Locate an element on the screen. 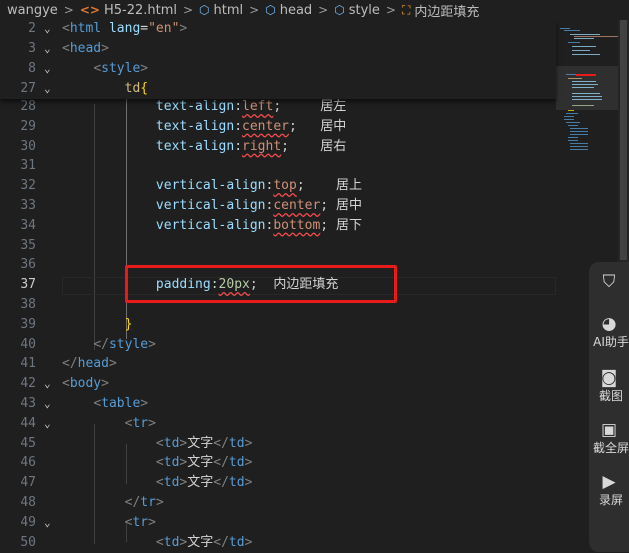 This screenshot has height=553, width=629. code-line: 28 text-align:left; 居左 is located at coordinates (278, 107).